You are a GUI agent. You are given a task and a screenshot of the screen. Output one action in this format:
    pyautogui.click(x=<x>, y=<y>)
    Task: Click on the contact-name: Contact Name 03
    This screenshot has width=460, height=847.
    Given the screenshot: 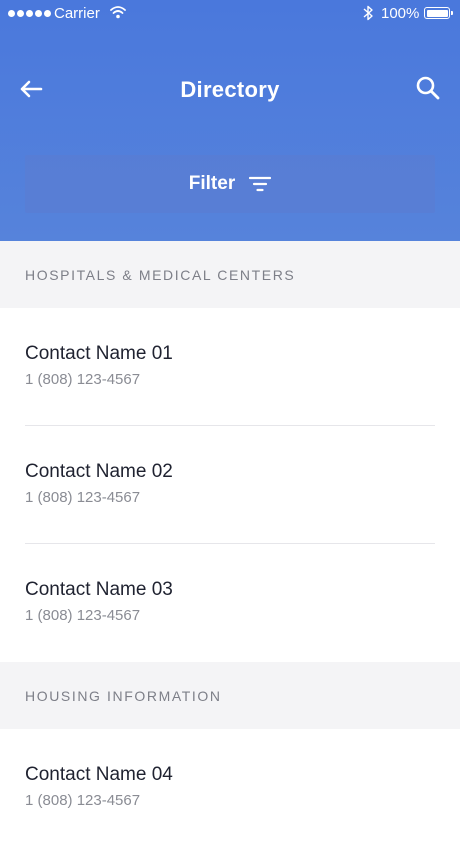 What is the action you would take?
    pyautogui.click(x=99, y=589)
    